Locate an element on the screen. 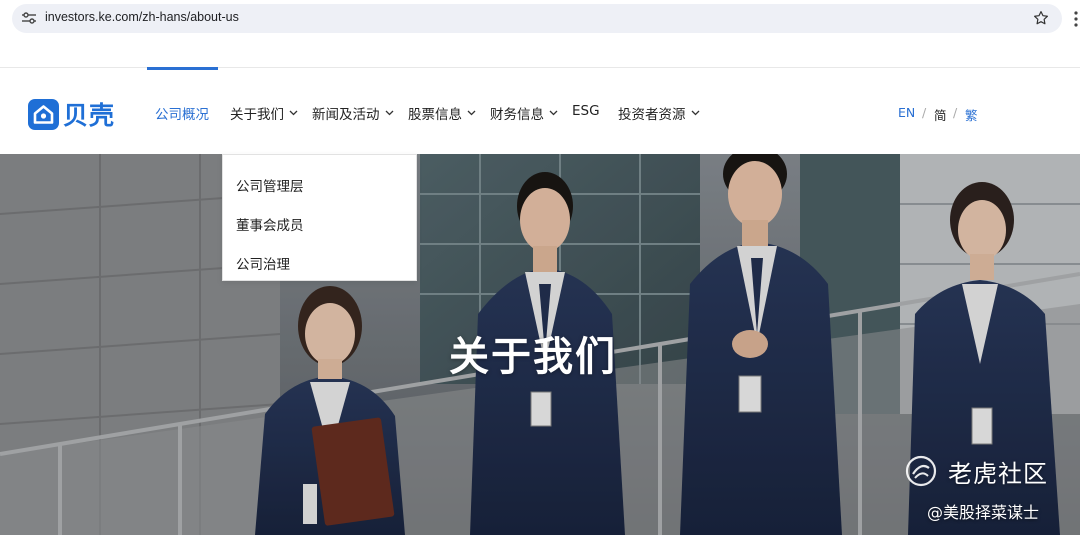 The height and width of the screenshot is (535, 1080). tune-icon is located at coordinates (29, 18).